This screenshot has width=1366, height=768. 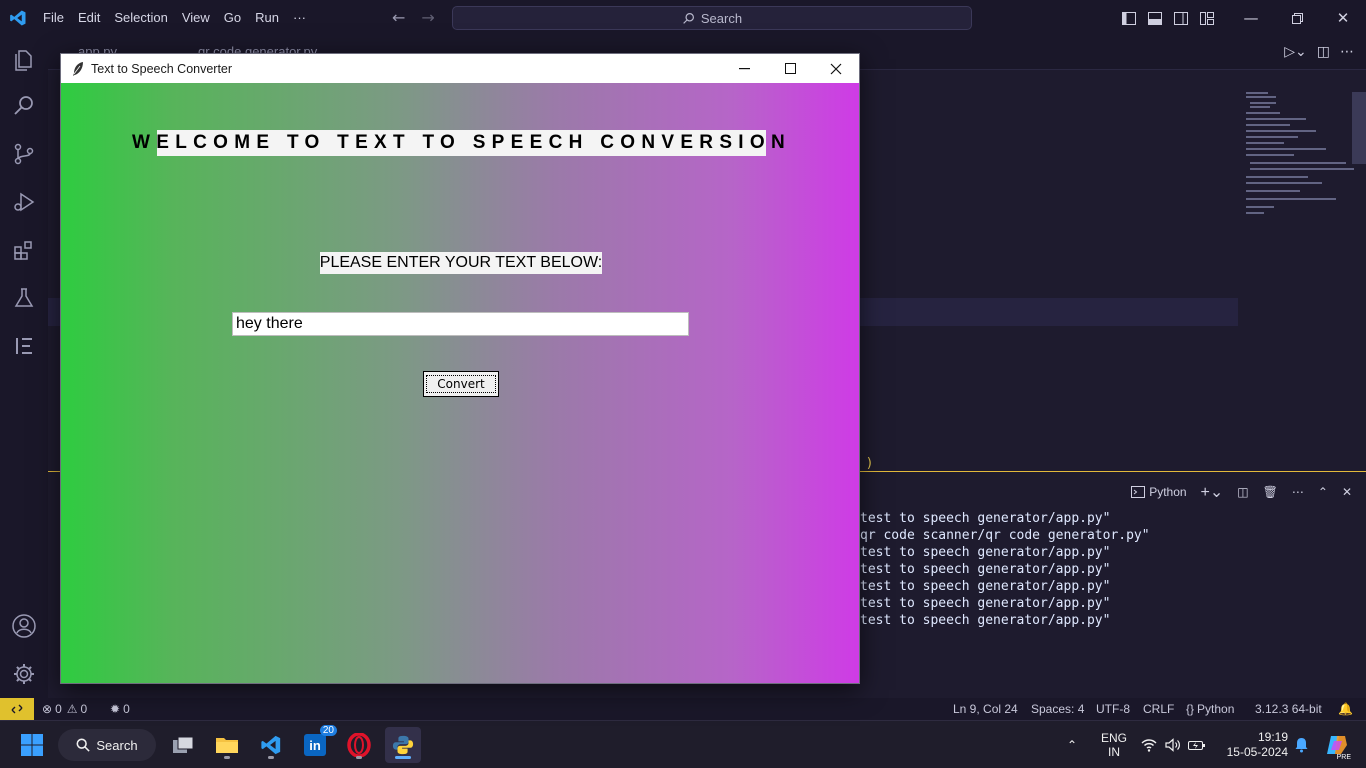 What do you see at coordinates (1168, 492) in the screenshot?
I see `terminal-profile-label: Python` at bounding box center [1168, 492].